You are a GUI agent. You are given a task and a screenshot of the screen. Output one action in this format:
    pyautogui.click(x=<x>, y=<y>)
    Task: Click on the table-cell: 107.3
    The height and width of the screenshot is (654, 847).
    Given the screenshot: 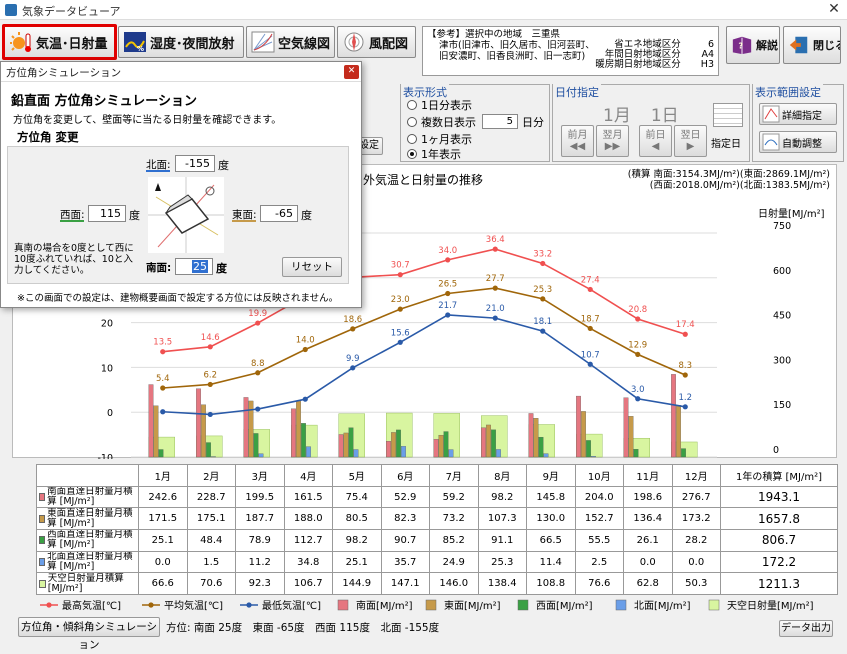 What is the action you would take?
    pyautogui.click(x=502, y=519)
    